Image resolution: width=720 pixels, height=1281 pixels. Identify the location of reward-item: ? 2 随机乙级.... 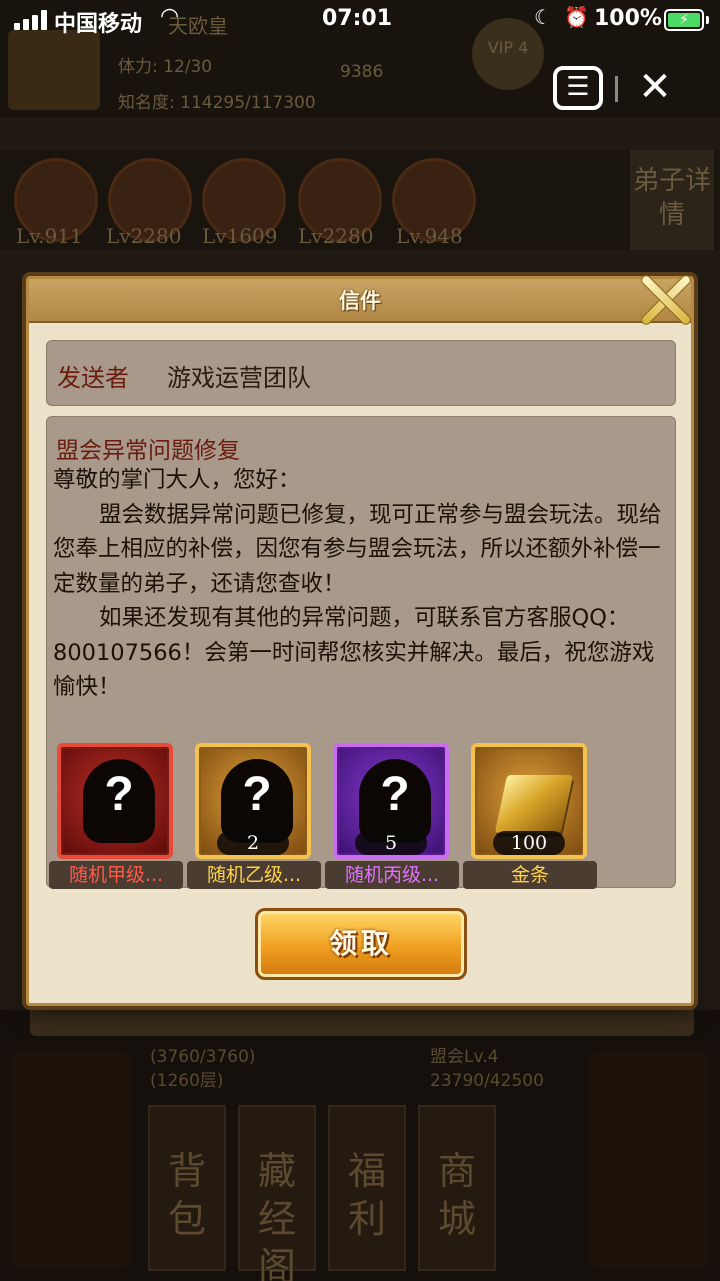
(254, 816).